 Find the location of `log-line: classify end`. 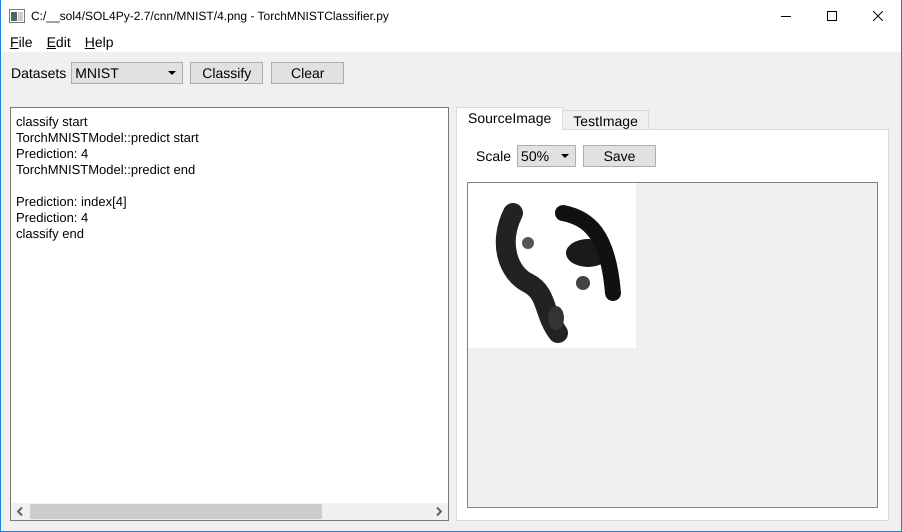

log-line: classify end is located at coordinates (50, 234).